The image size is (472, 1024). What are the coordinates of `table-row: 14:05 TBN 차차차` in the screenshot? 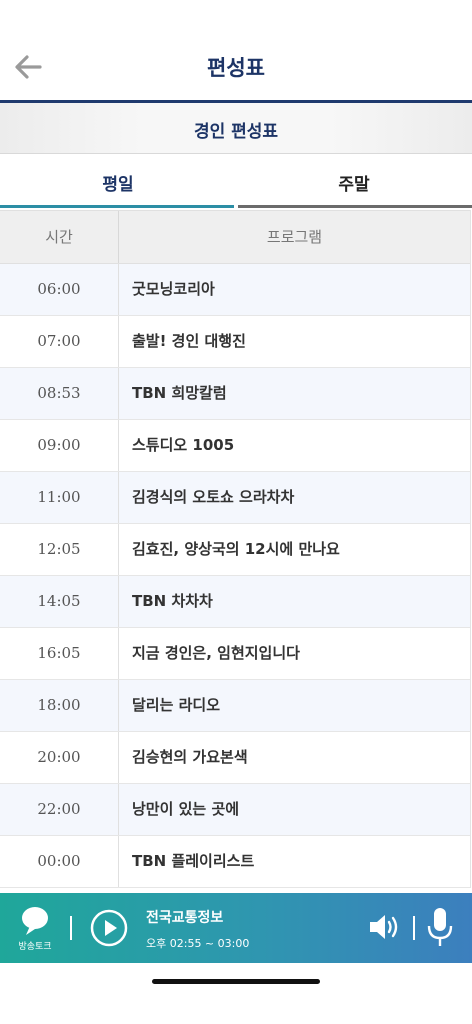 It's located at (235, 602).